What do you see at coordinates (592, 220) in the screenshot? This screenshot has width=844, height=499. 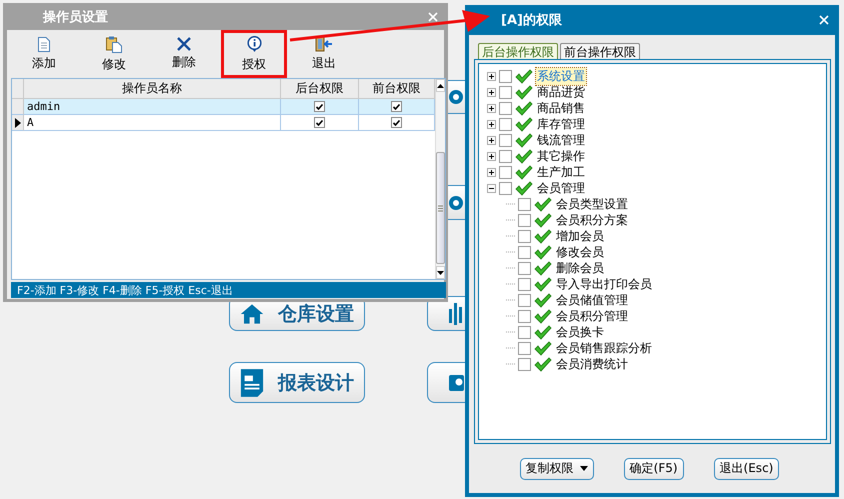 I see `tree-item: 会员积分方案` at bounding box center [592, 220].